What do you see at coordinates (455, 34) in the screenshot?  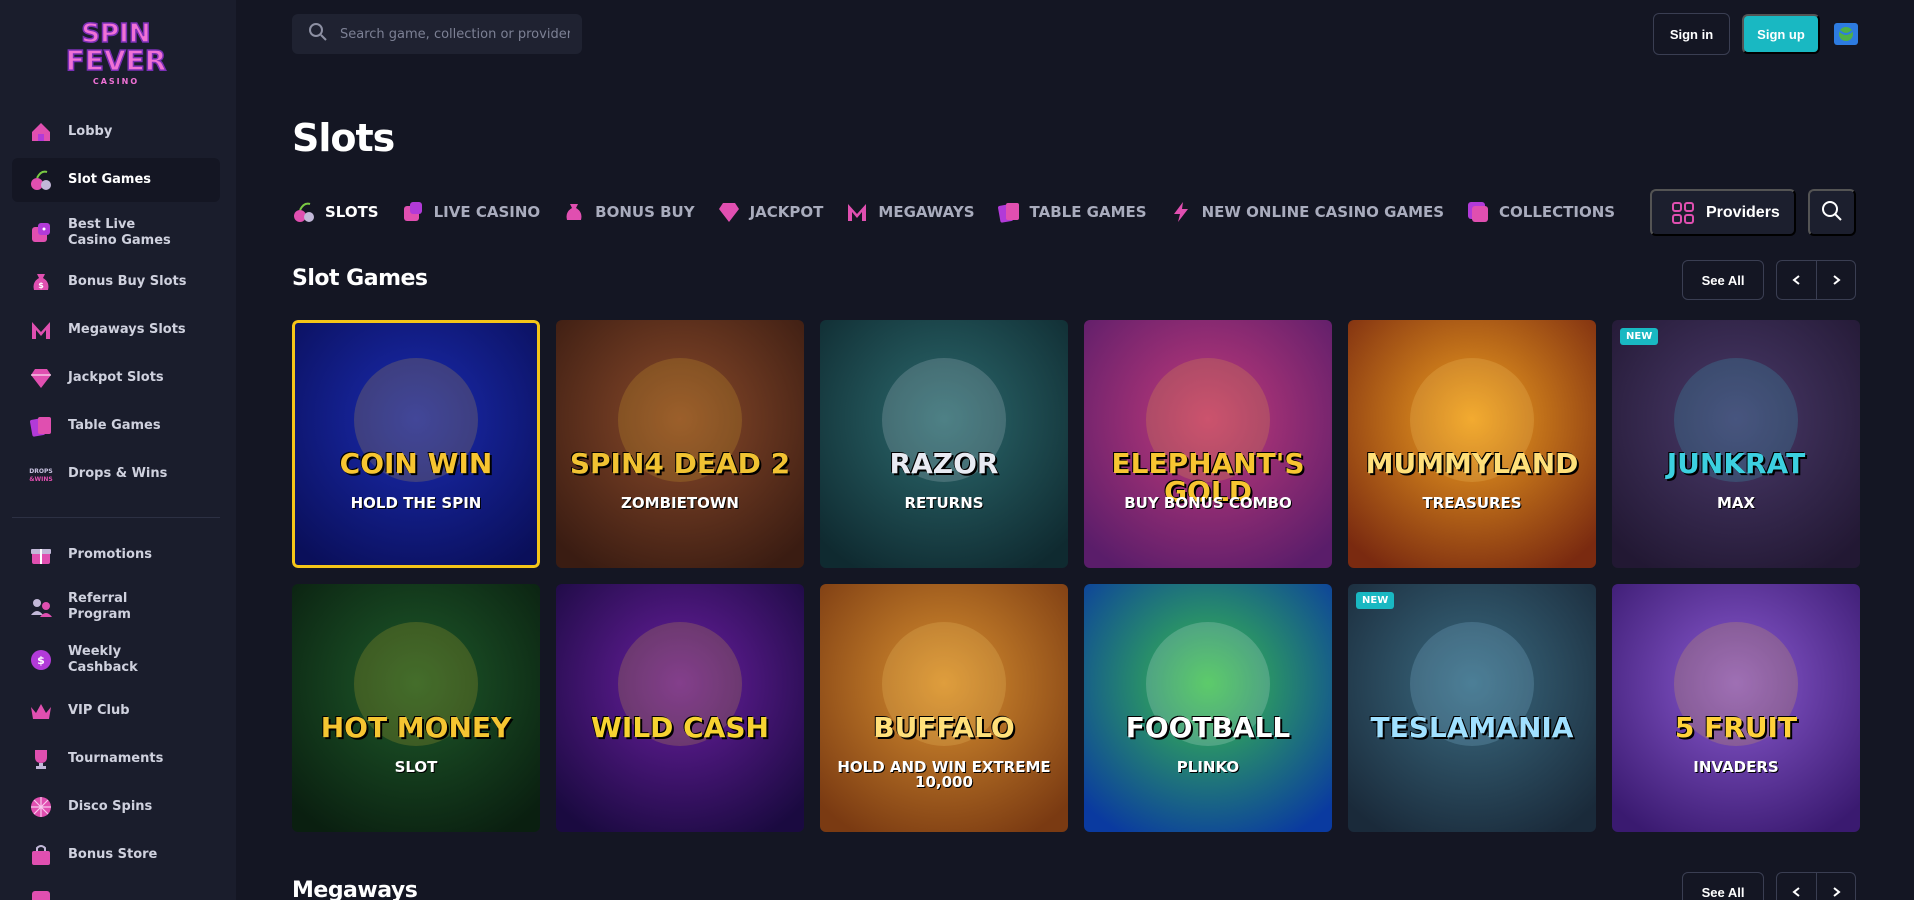 I see `search-input` at bounding box center [455, 34].